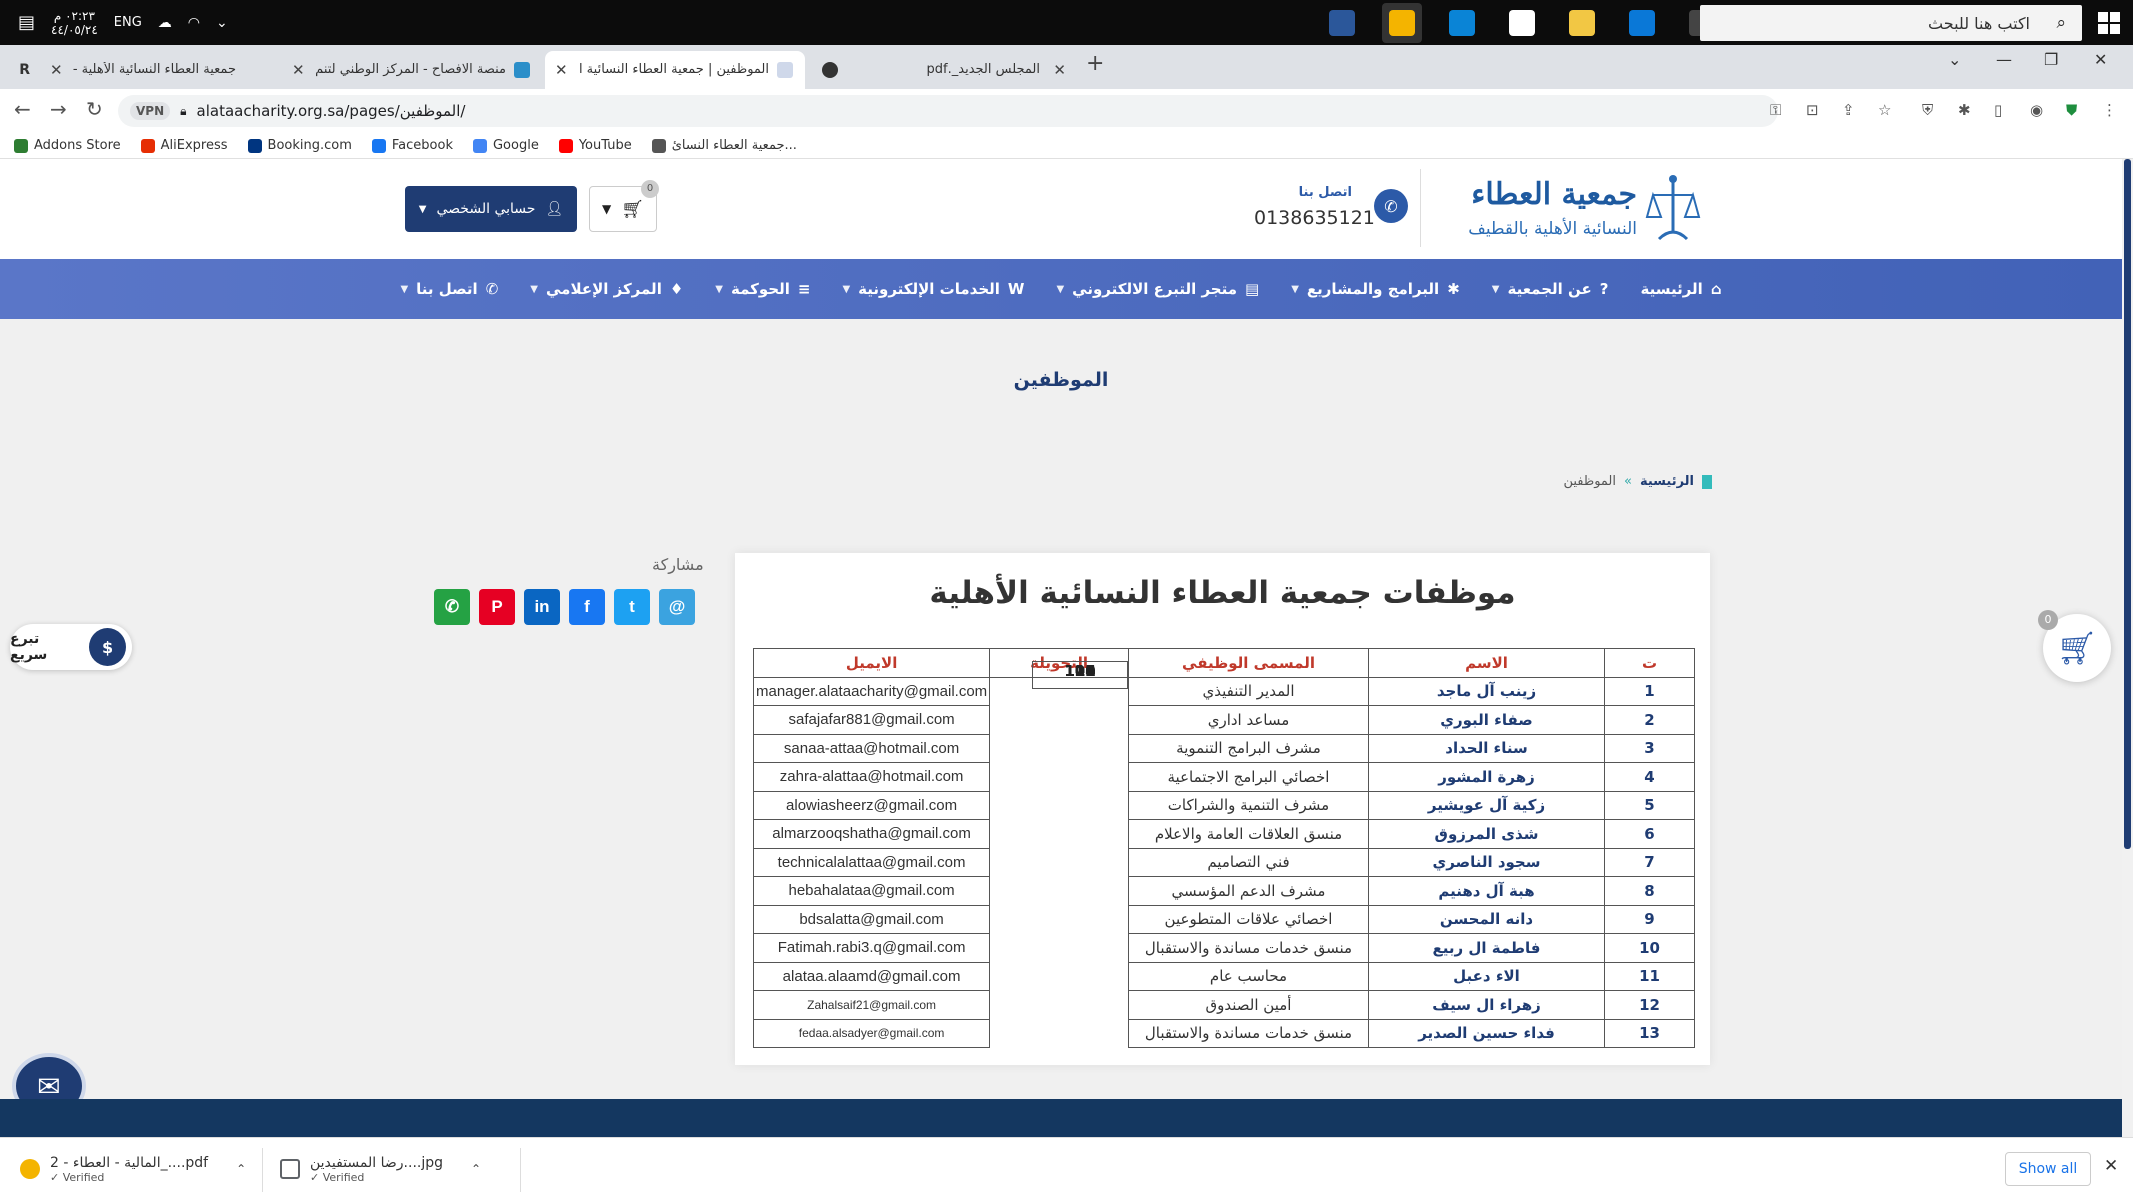 This screenshot has height=1200, width=2133. What do you see at coordinates (1375, 289) in the screenshot?
I see `nav-item: ✱ البرامج والمشاريع ▼` at bounding box center [1375, 289].